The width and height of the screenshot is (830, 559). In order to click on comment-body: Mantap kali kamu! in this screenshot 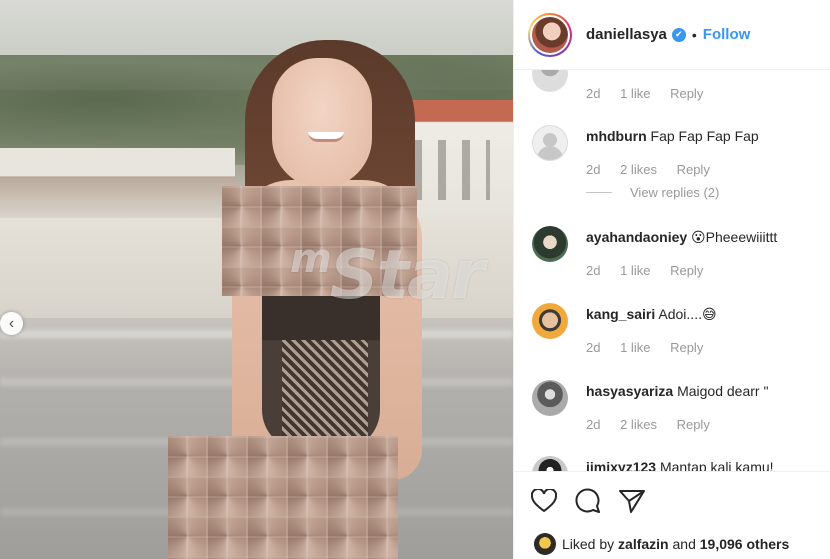, I will do `click(716, 465)`.